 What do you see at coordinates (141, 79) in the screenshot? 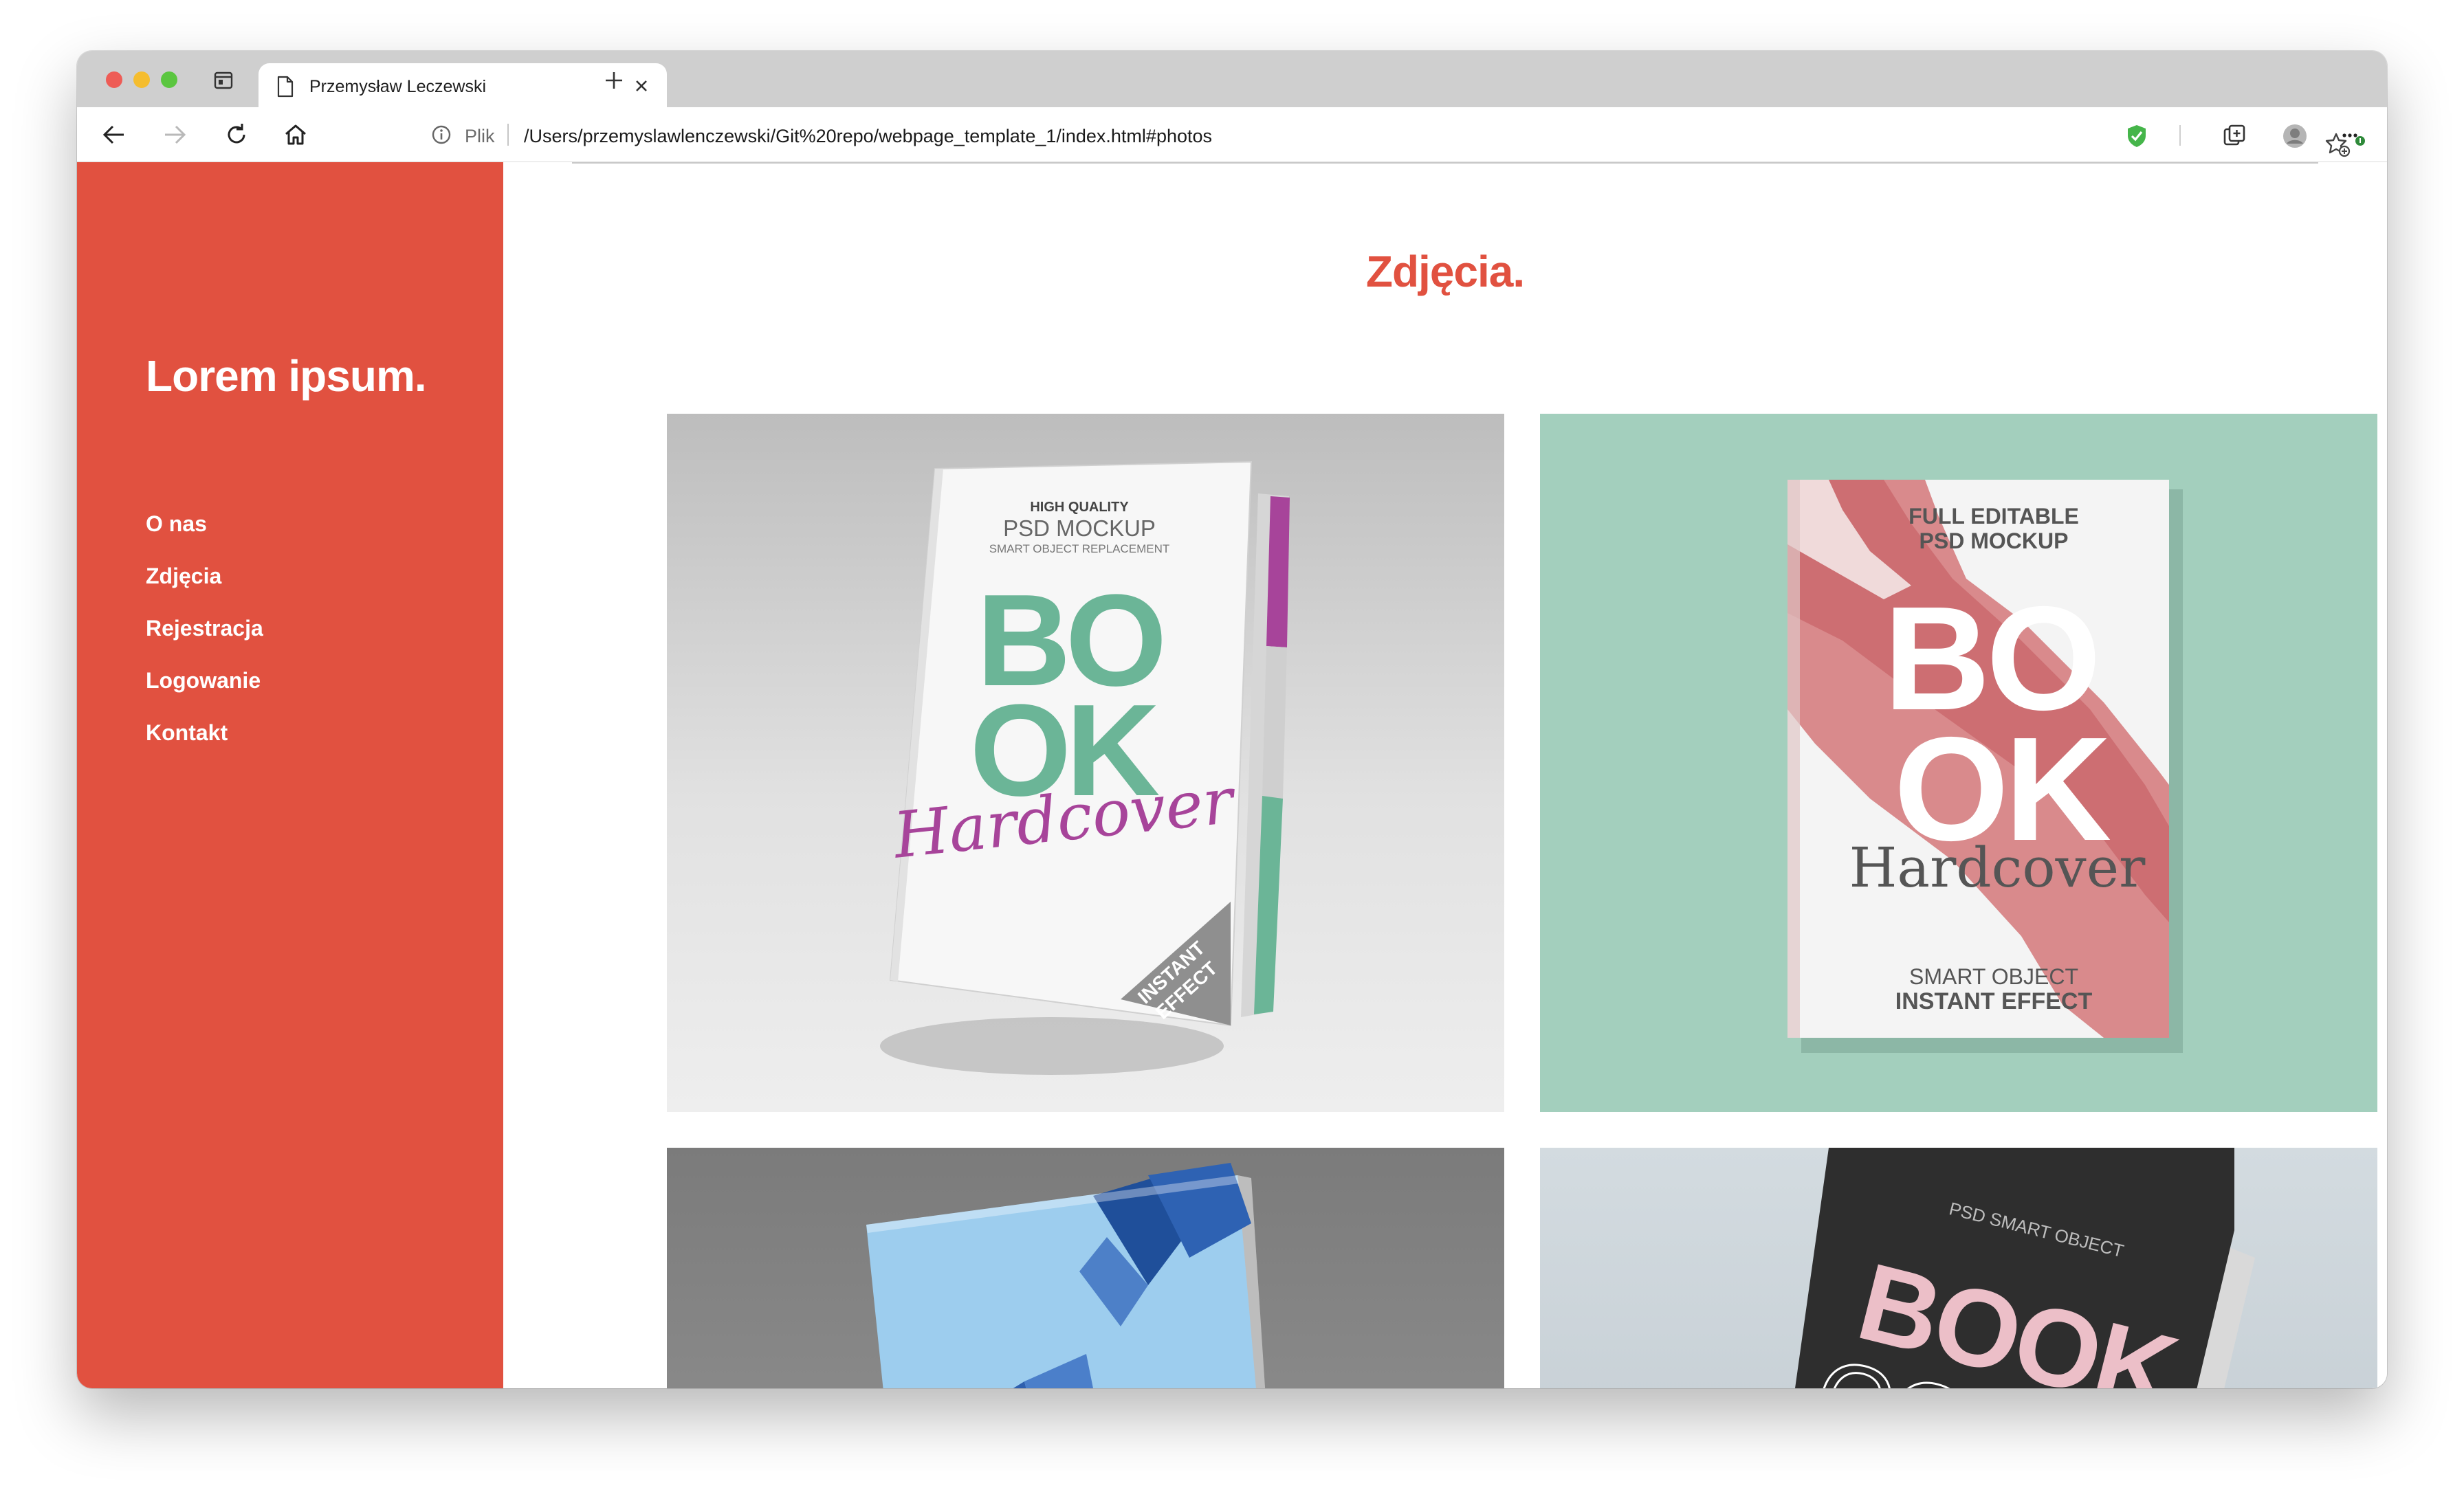
I see `minimize-window-button` at bounding box center [141, 79].